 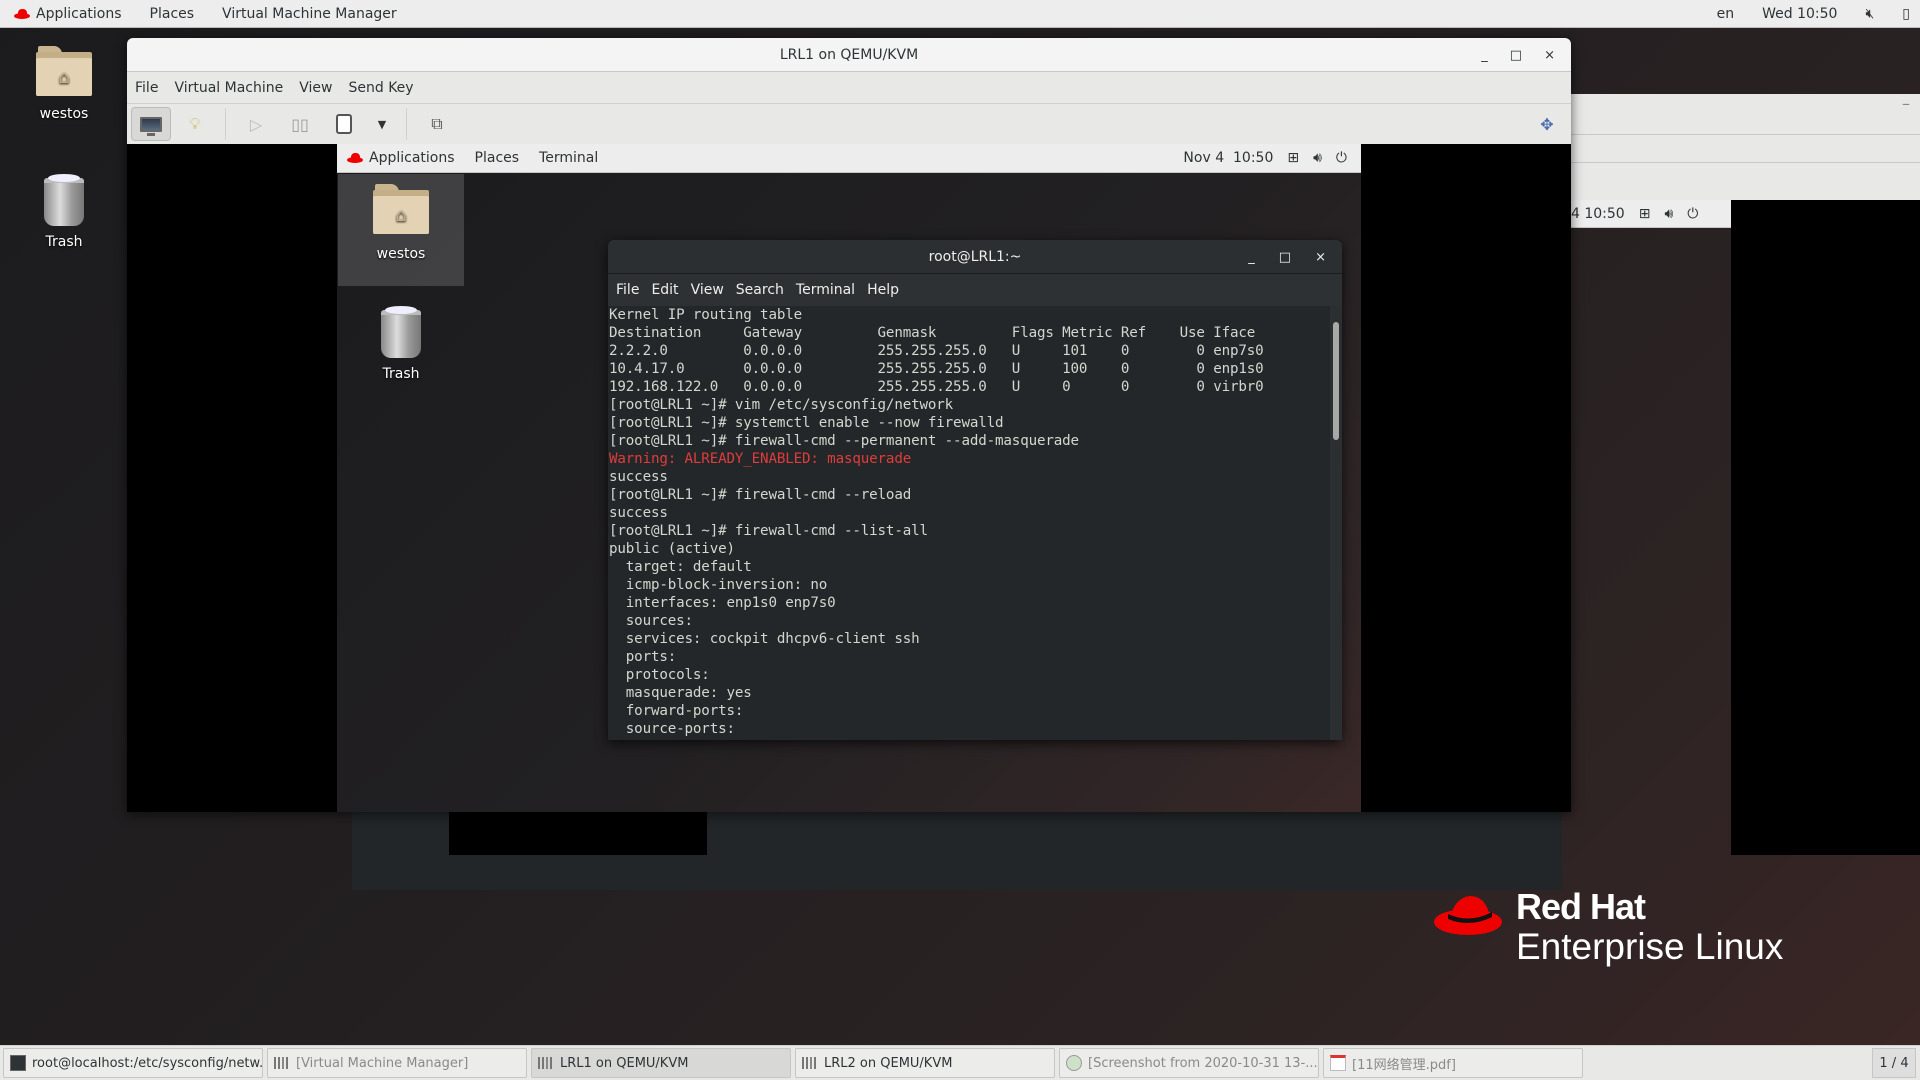 I want to click on terminal-menubar: File Edit View Search Terminal Help, so click(x=975, y=290).